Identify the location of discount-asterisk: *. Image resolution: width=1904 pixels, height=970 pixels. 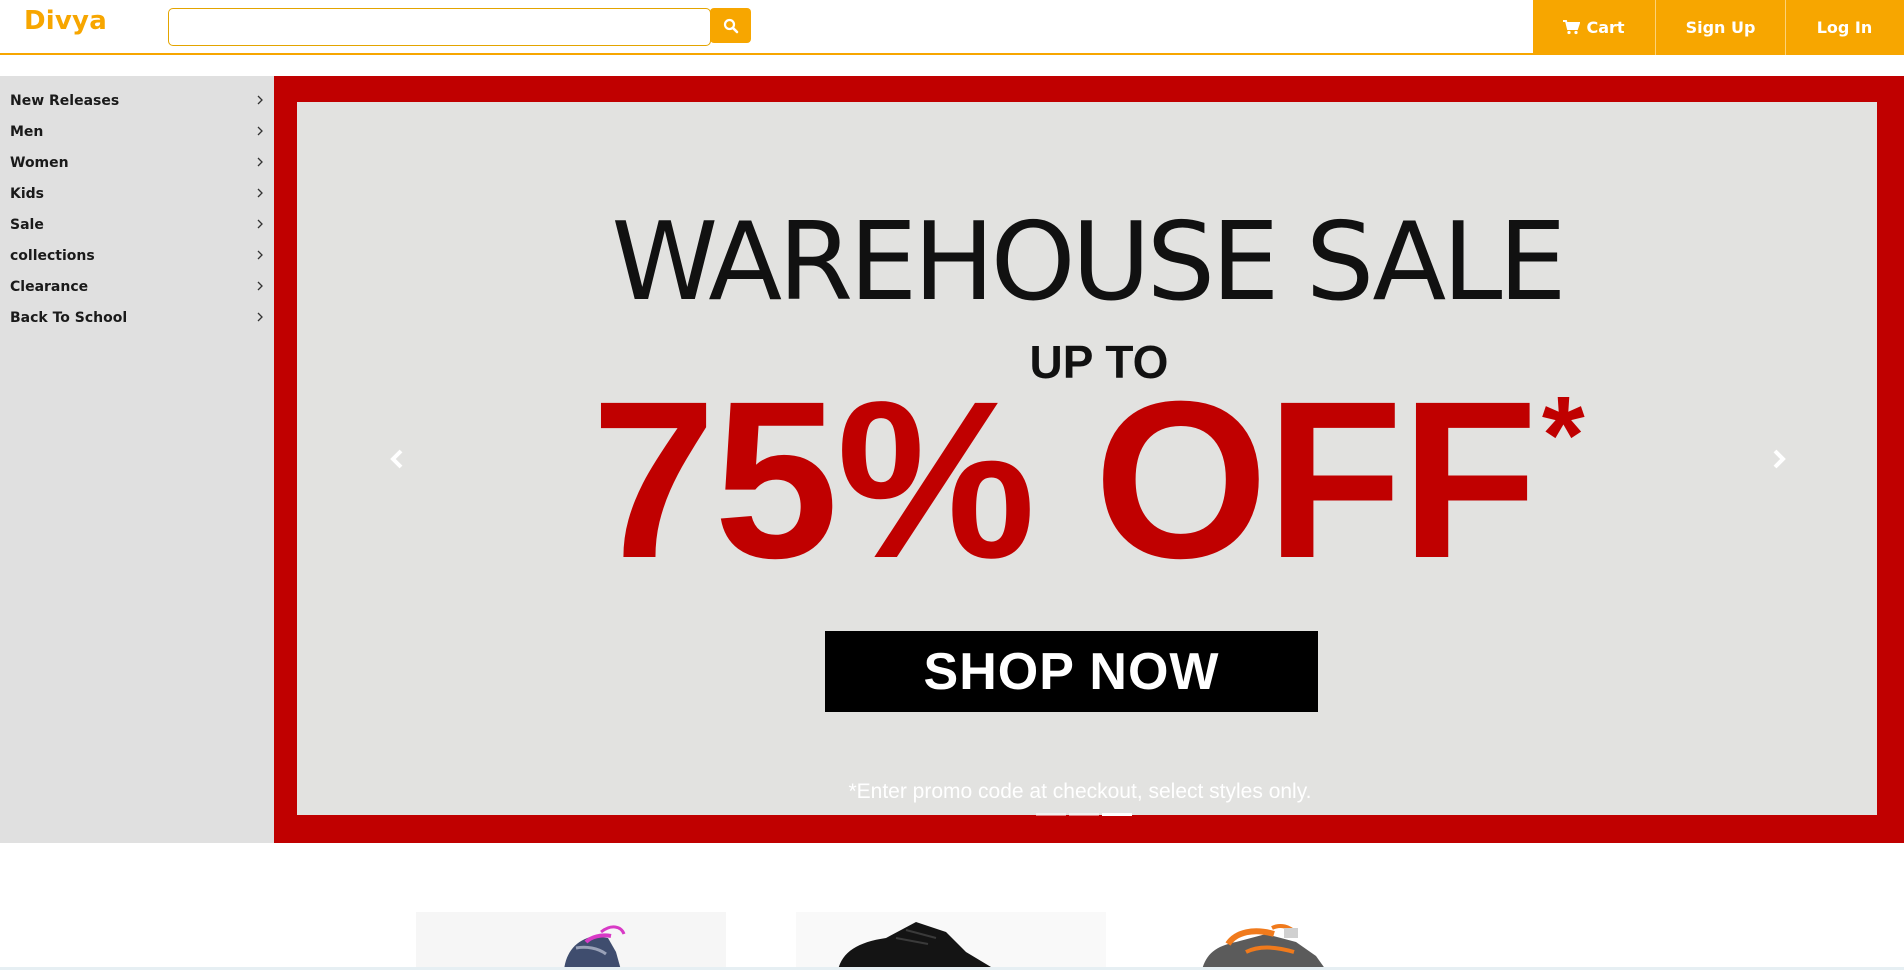
(1563, 435).